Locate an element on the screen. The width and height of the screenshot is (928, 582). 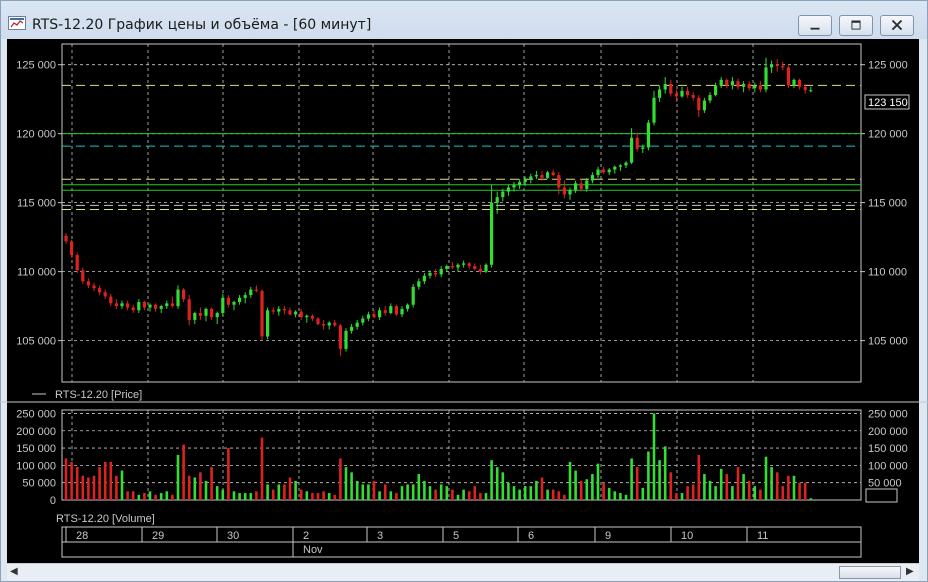
volume-tick-label-left: 200 000 is located at coordinates (36, 432).